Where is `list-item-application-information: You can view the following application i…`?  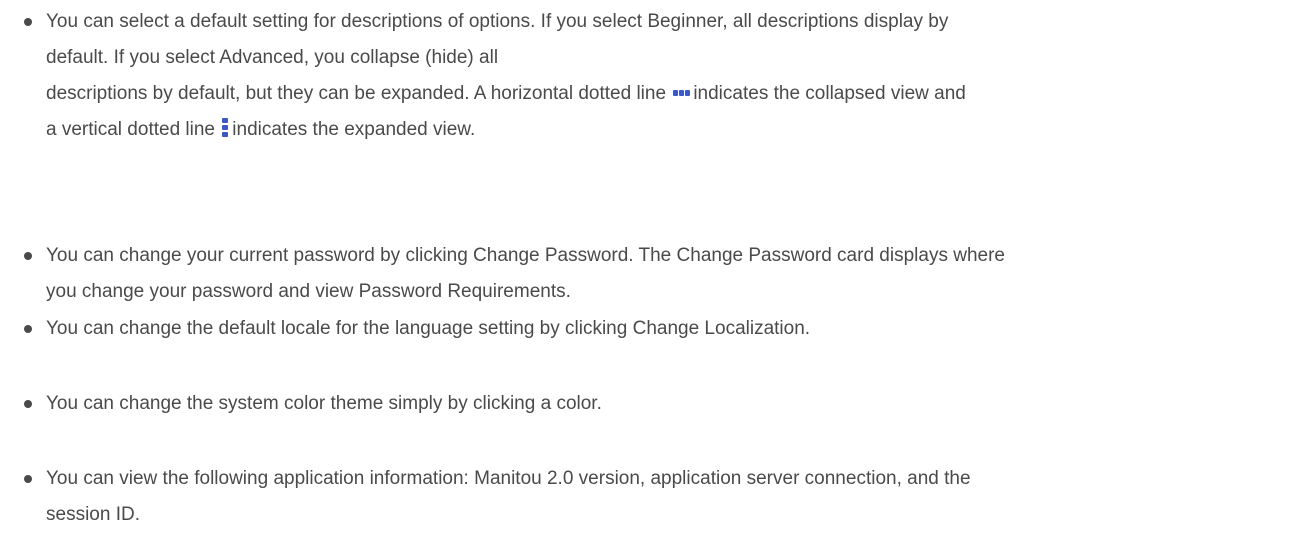 list-item-application-information: You can view the following application i… is located at coordinates (649, 497).